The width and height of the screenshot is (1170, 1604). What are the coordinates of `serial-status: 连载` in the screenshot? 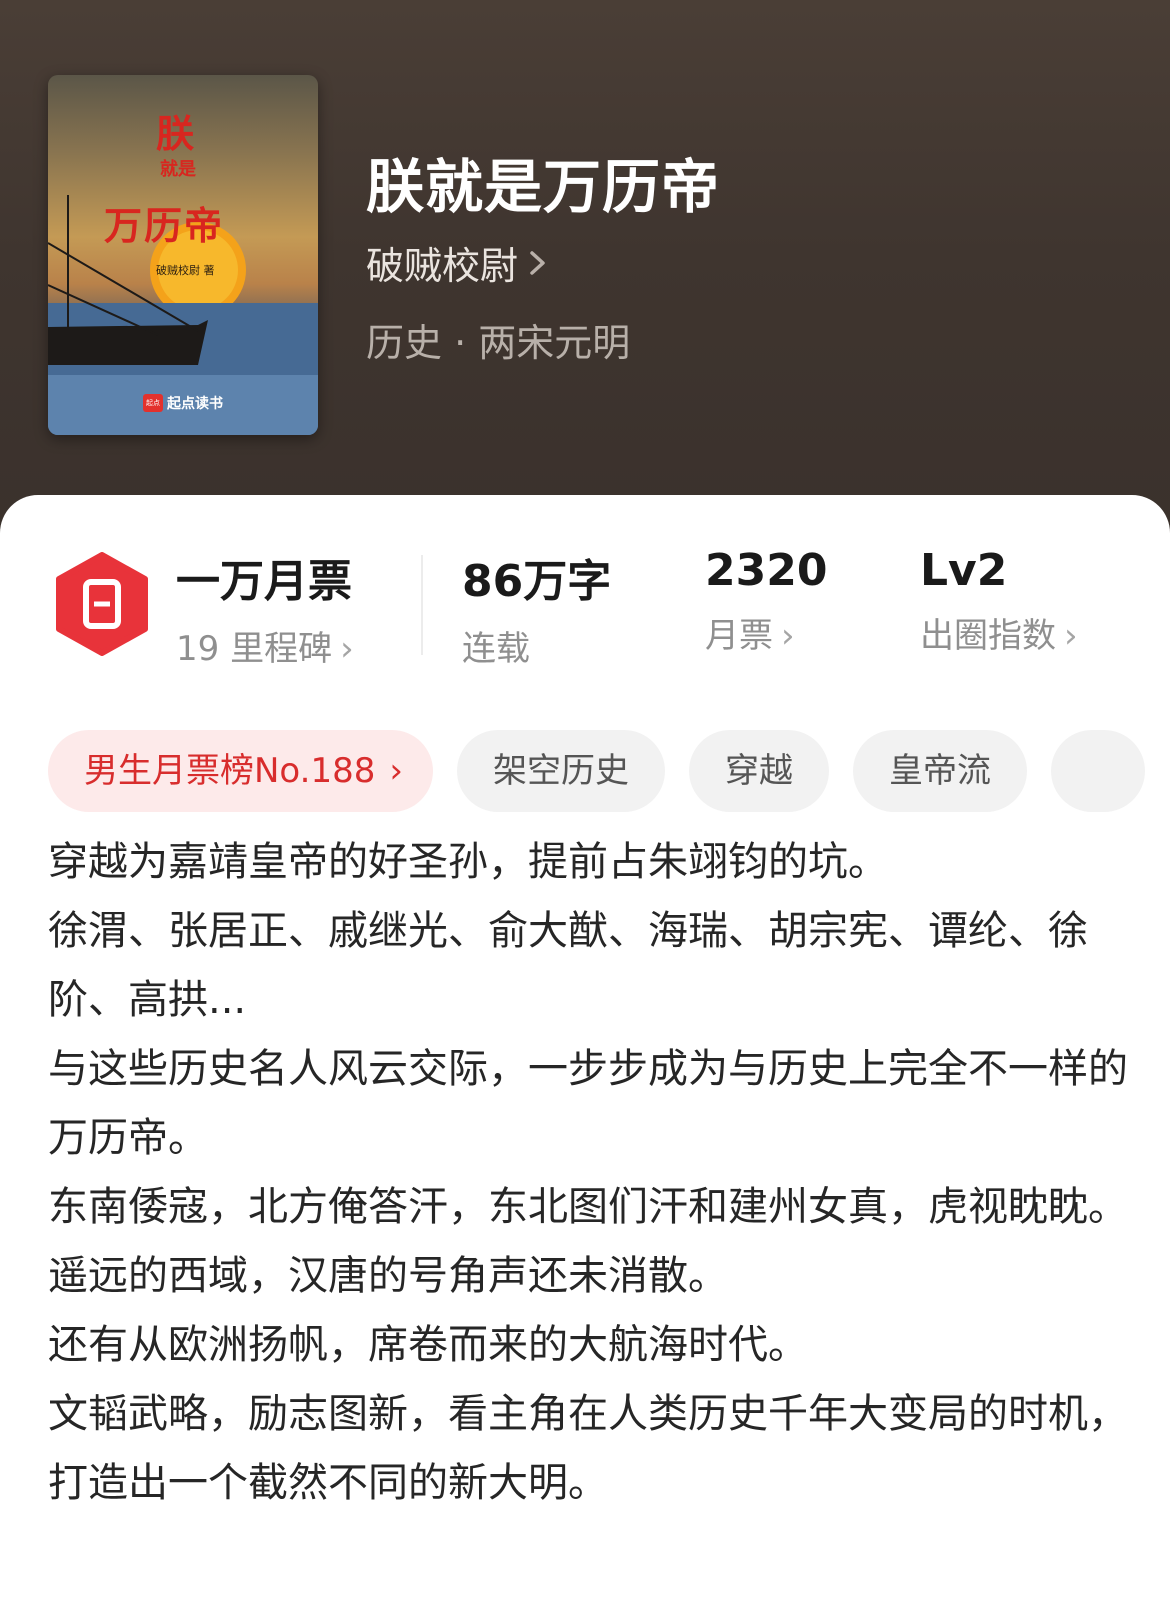 It's located at (496, 649).